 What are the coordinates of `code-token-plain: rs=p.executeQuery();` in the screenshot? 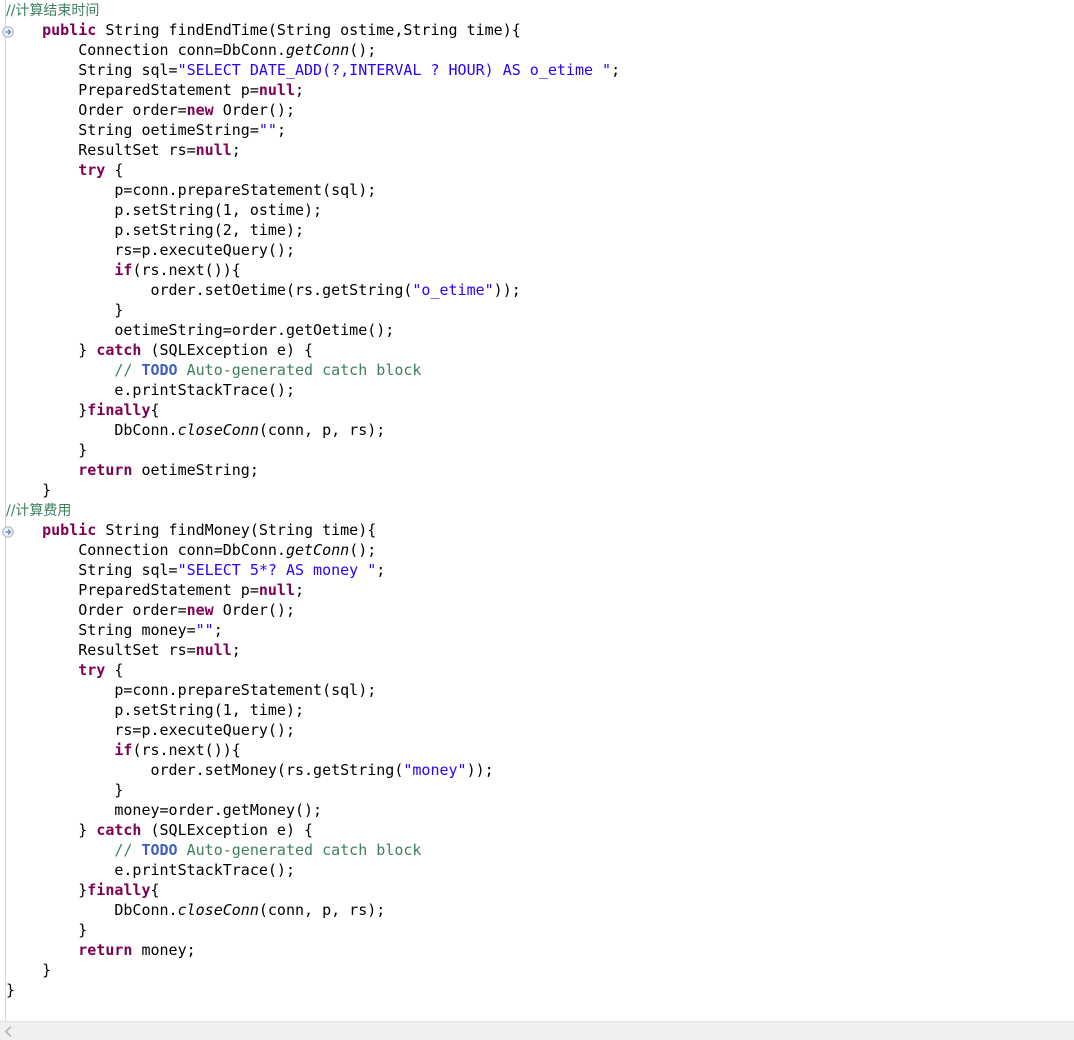 It's located at (150, 250).